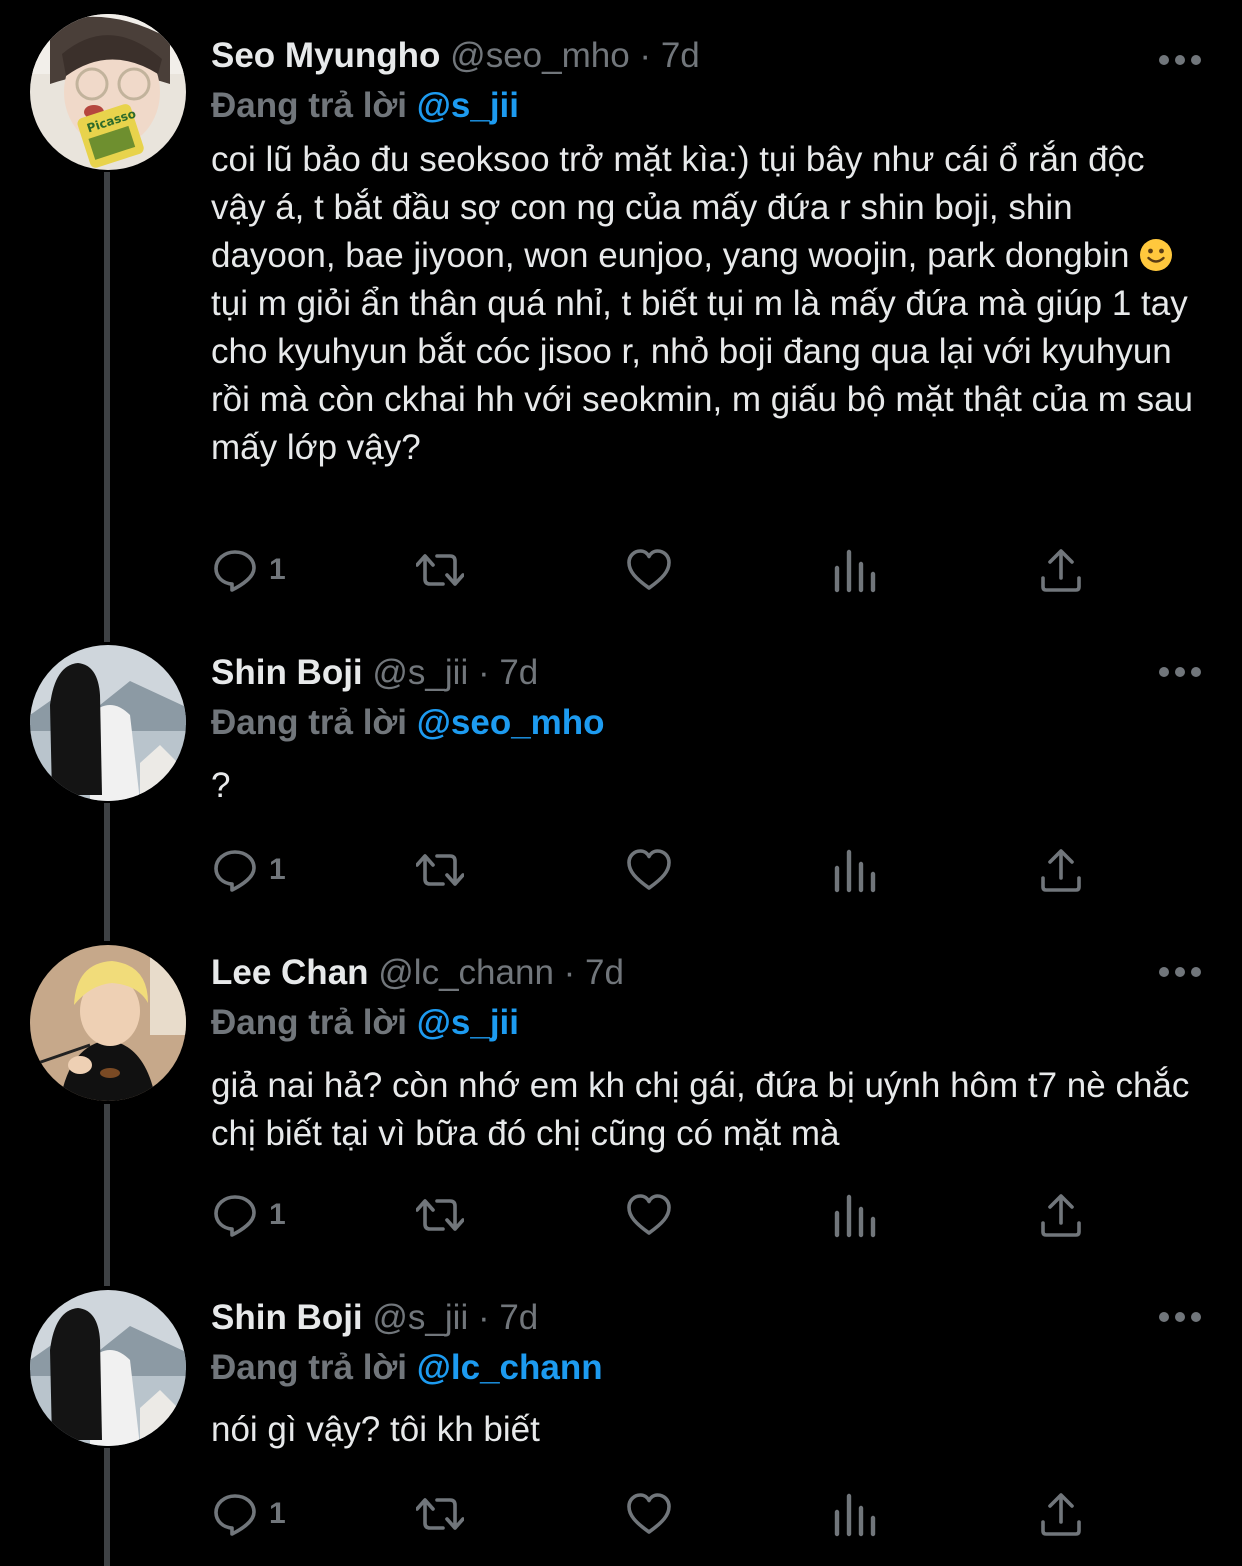  Describe the element at coordinates (290, 972) in the screenshot. I see `display-name: Lee Chan` at that location.